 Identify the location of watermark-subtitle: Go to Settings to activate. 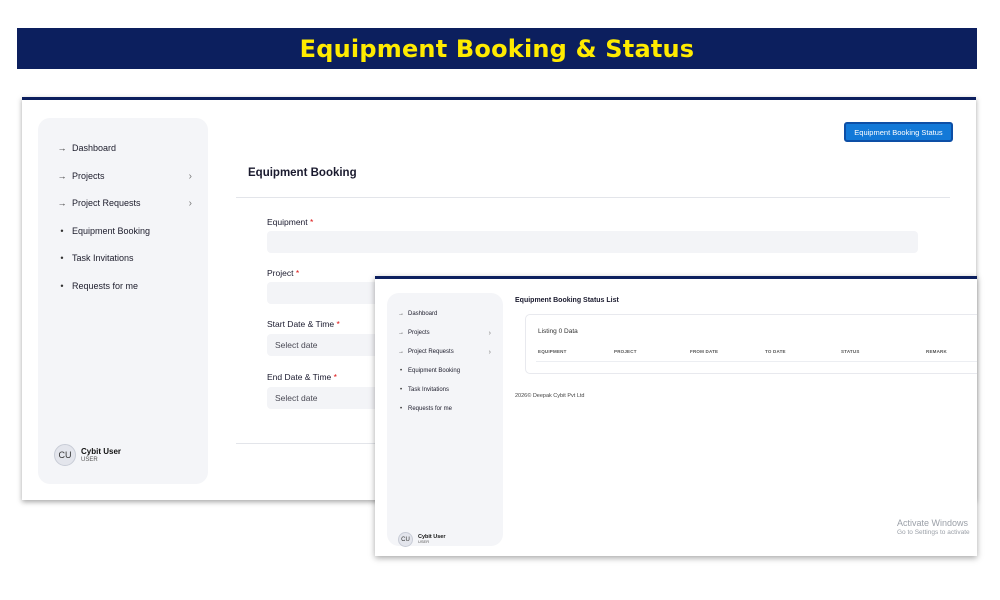
(933, 532).